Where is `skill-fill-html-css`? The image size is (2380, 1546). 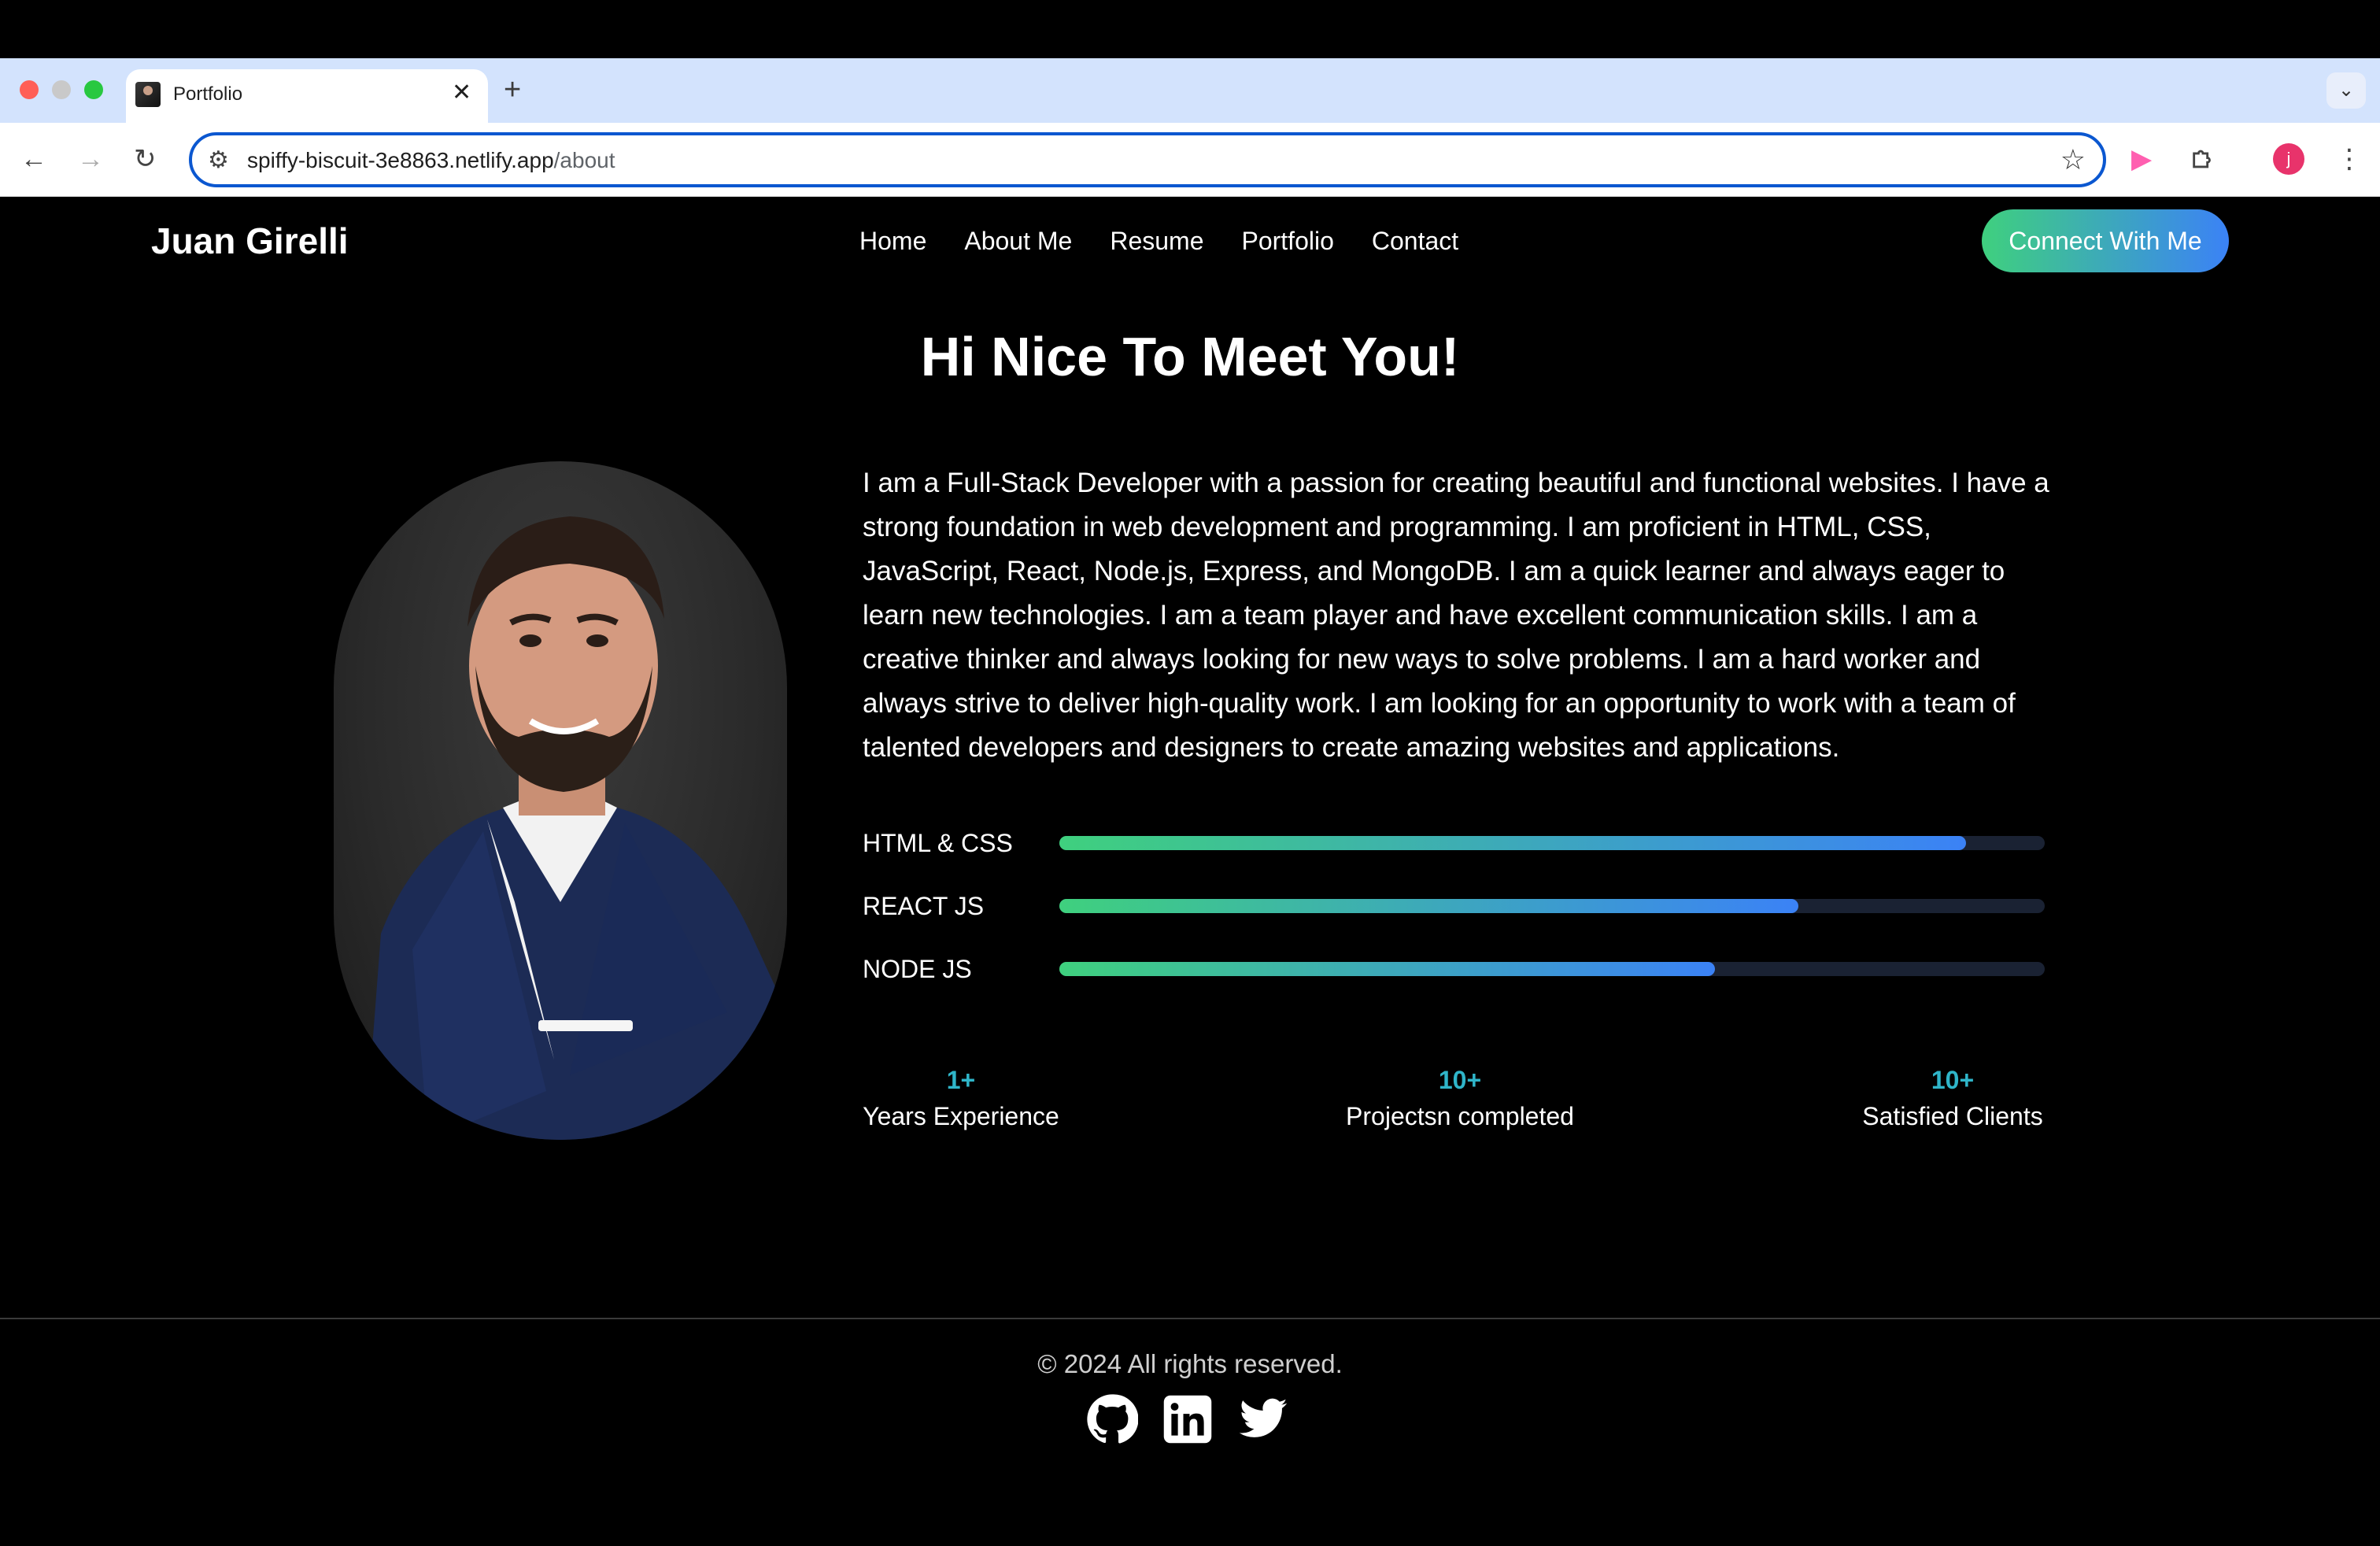 skill-fill-html-css is located at coordinates (1512, 843).